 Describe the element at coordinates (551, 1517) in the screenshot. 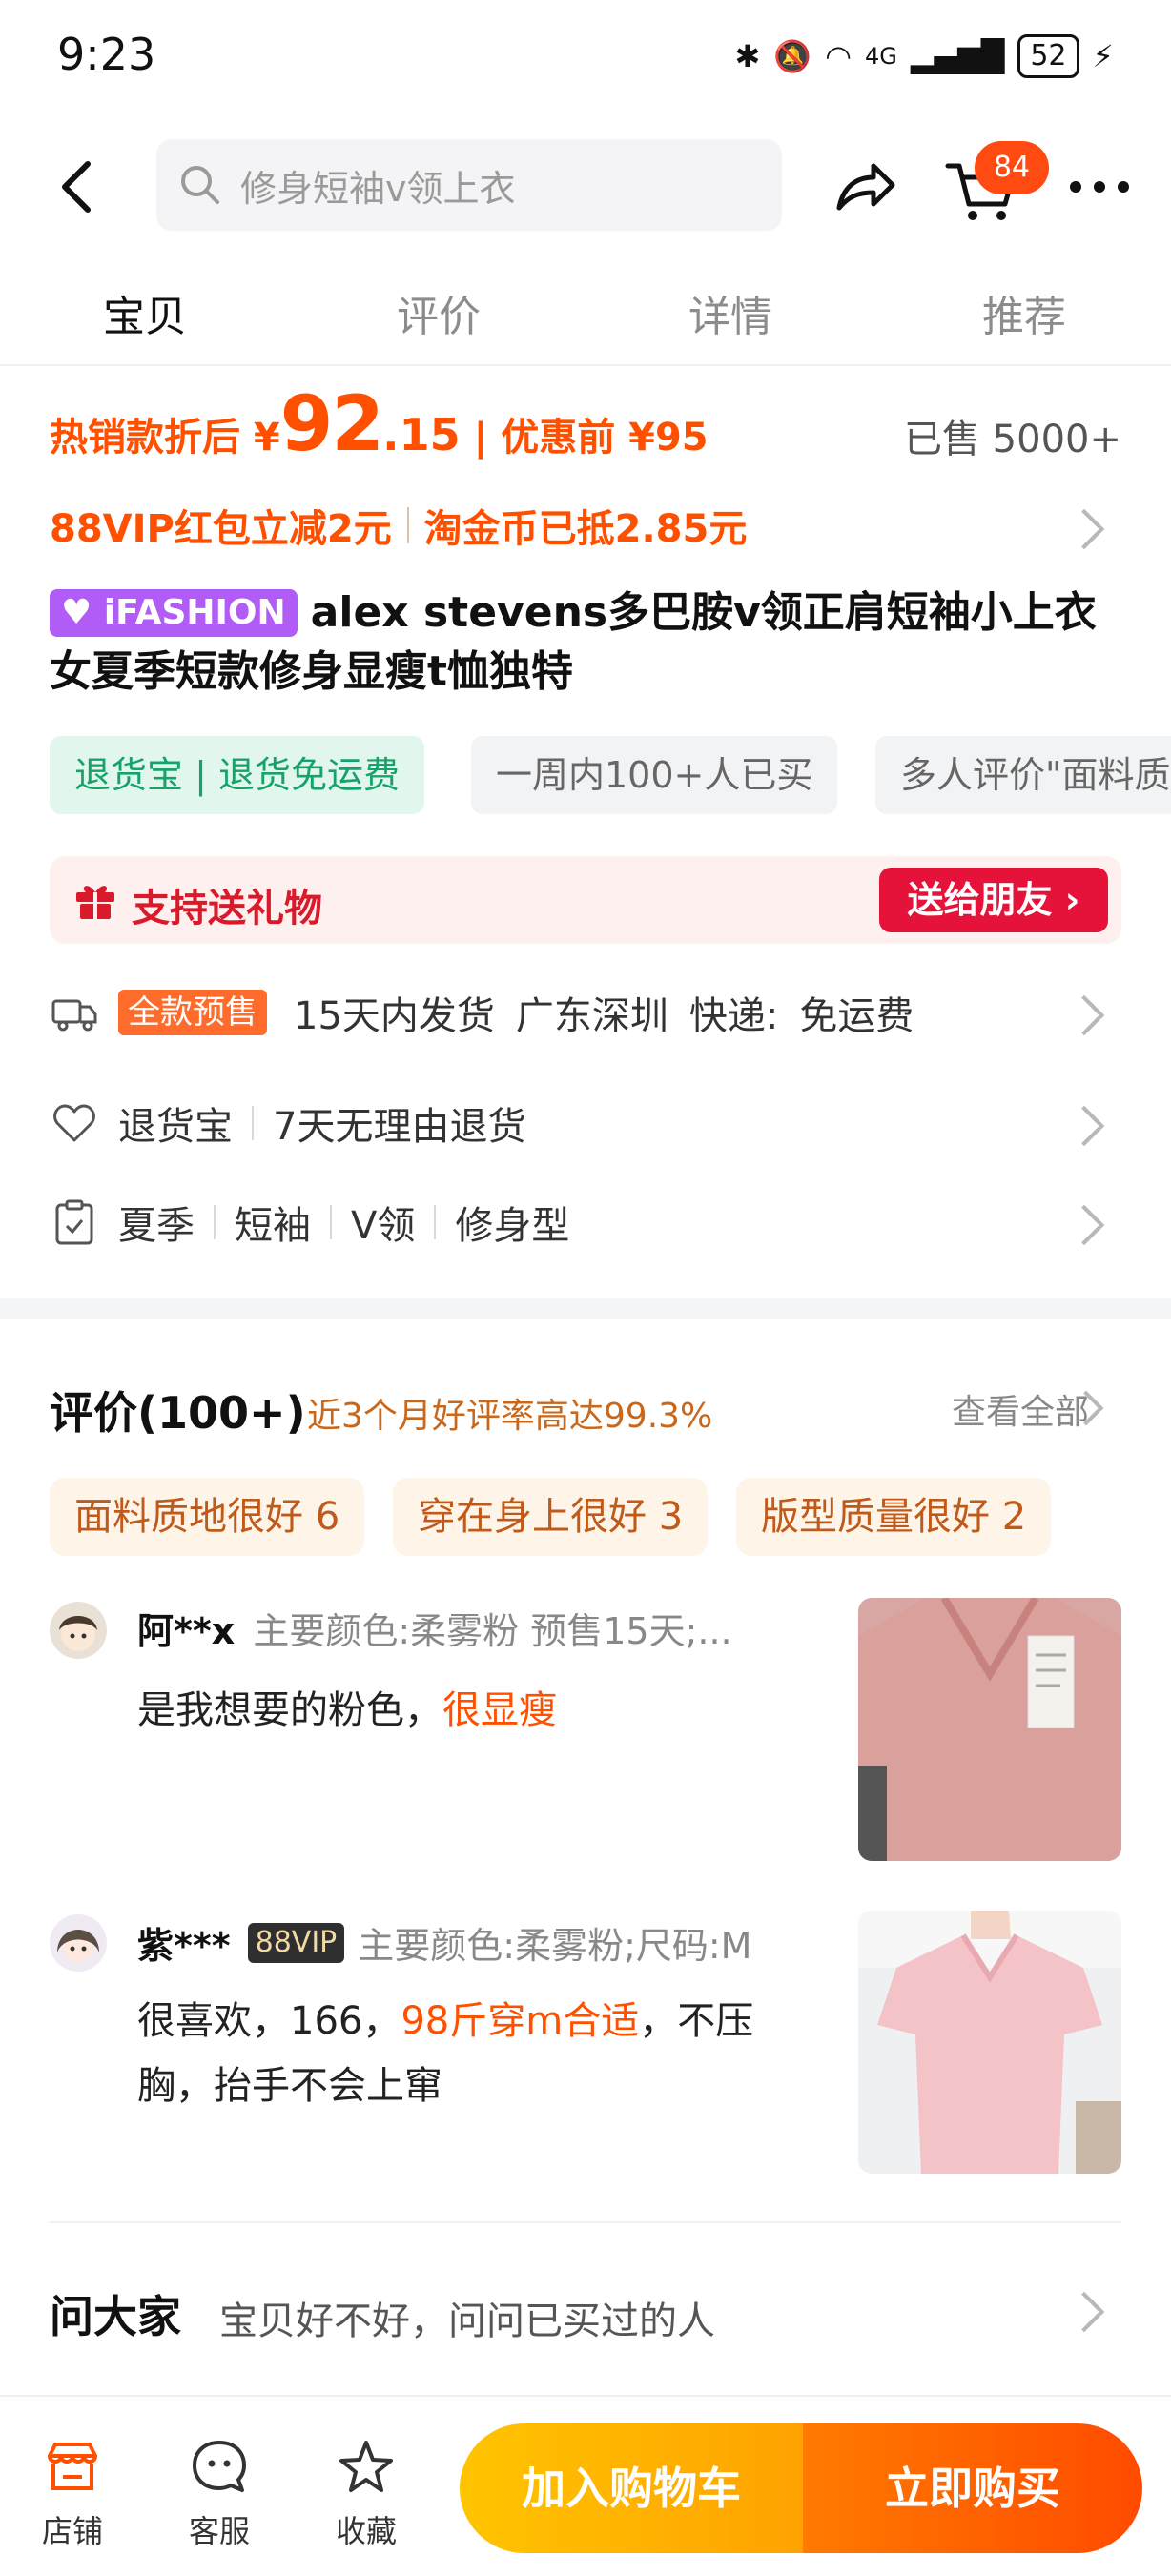

I see `review-chip-wear: 穿在身上很好 3` at that location.